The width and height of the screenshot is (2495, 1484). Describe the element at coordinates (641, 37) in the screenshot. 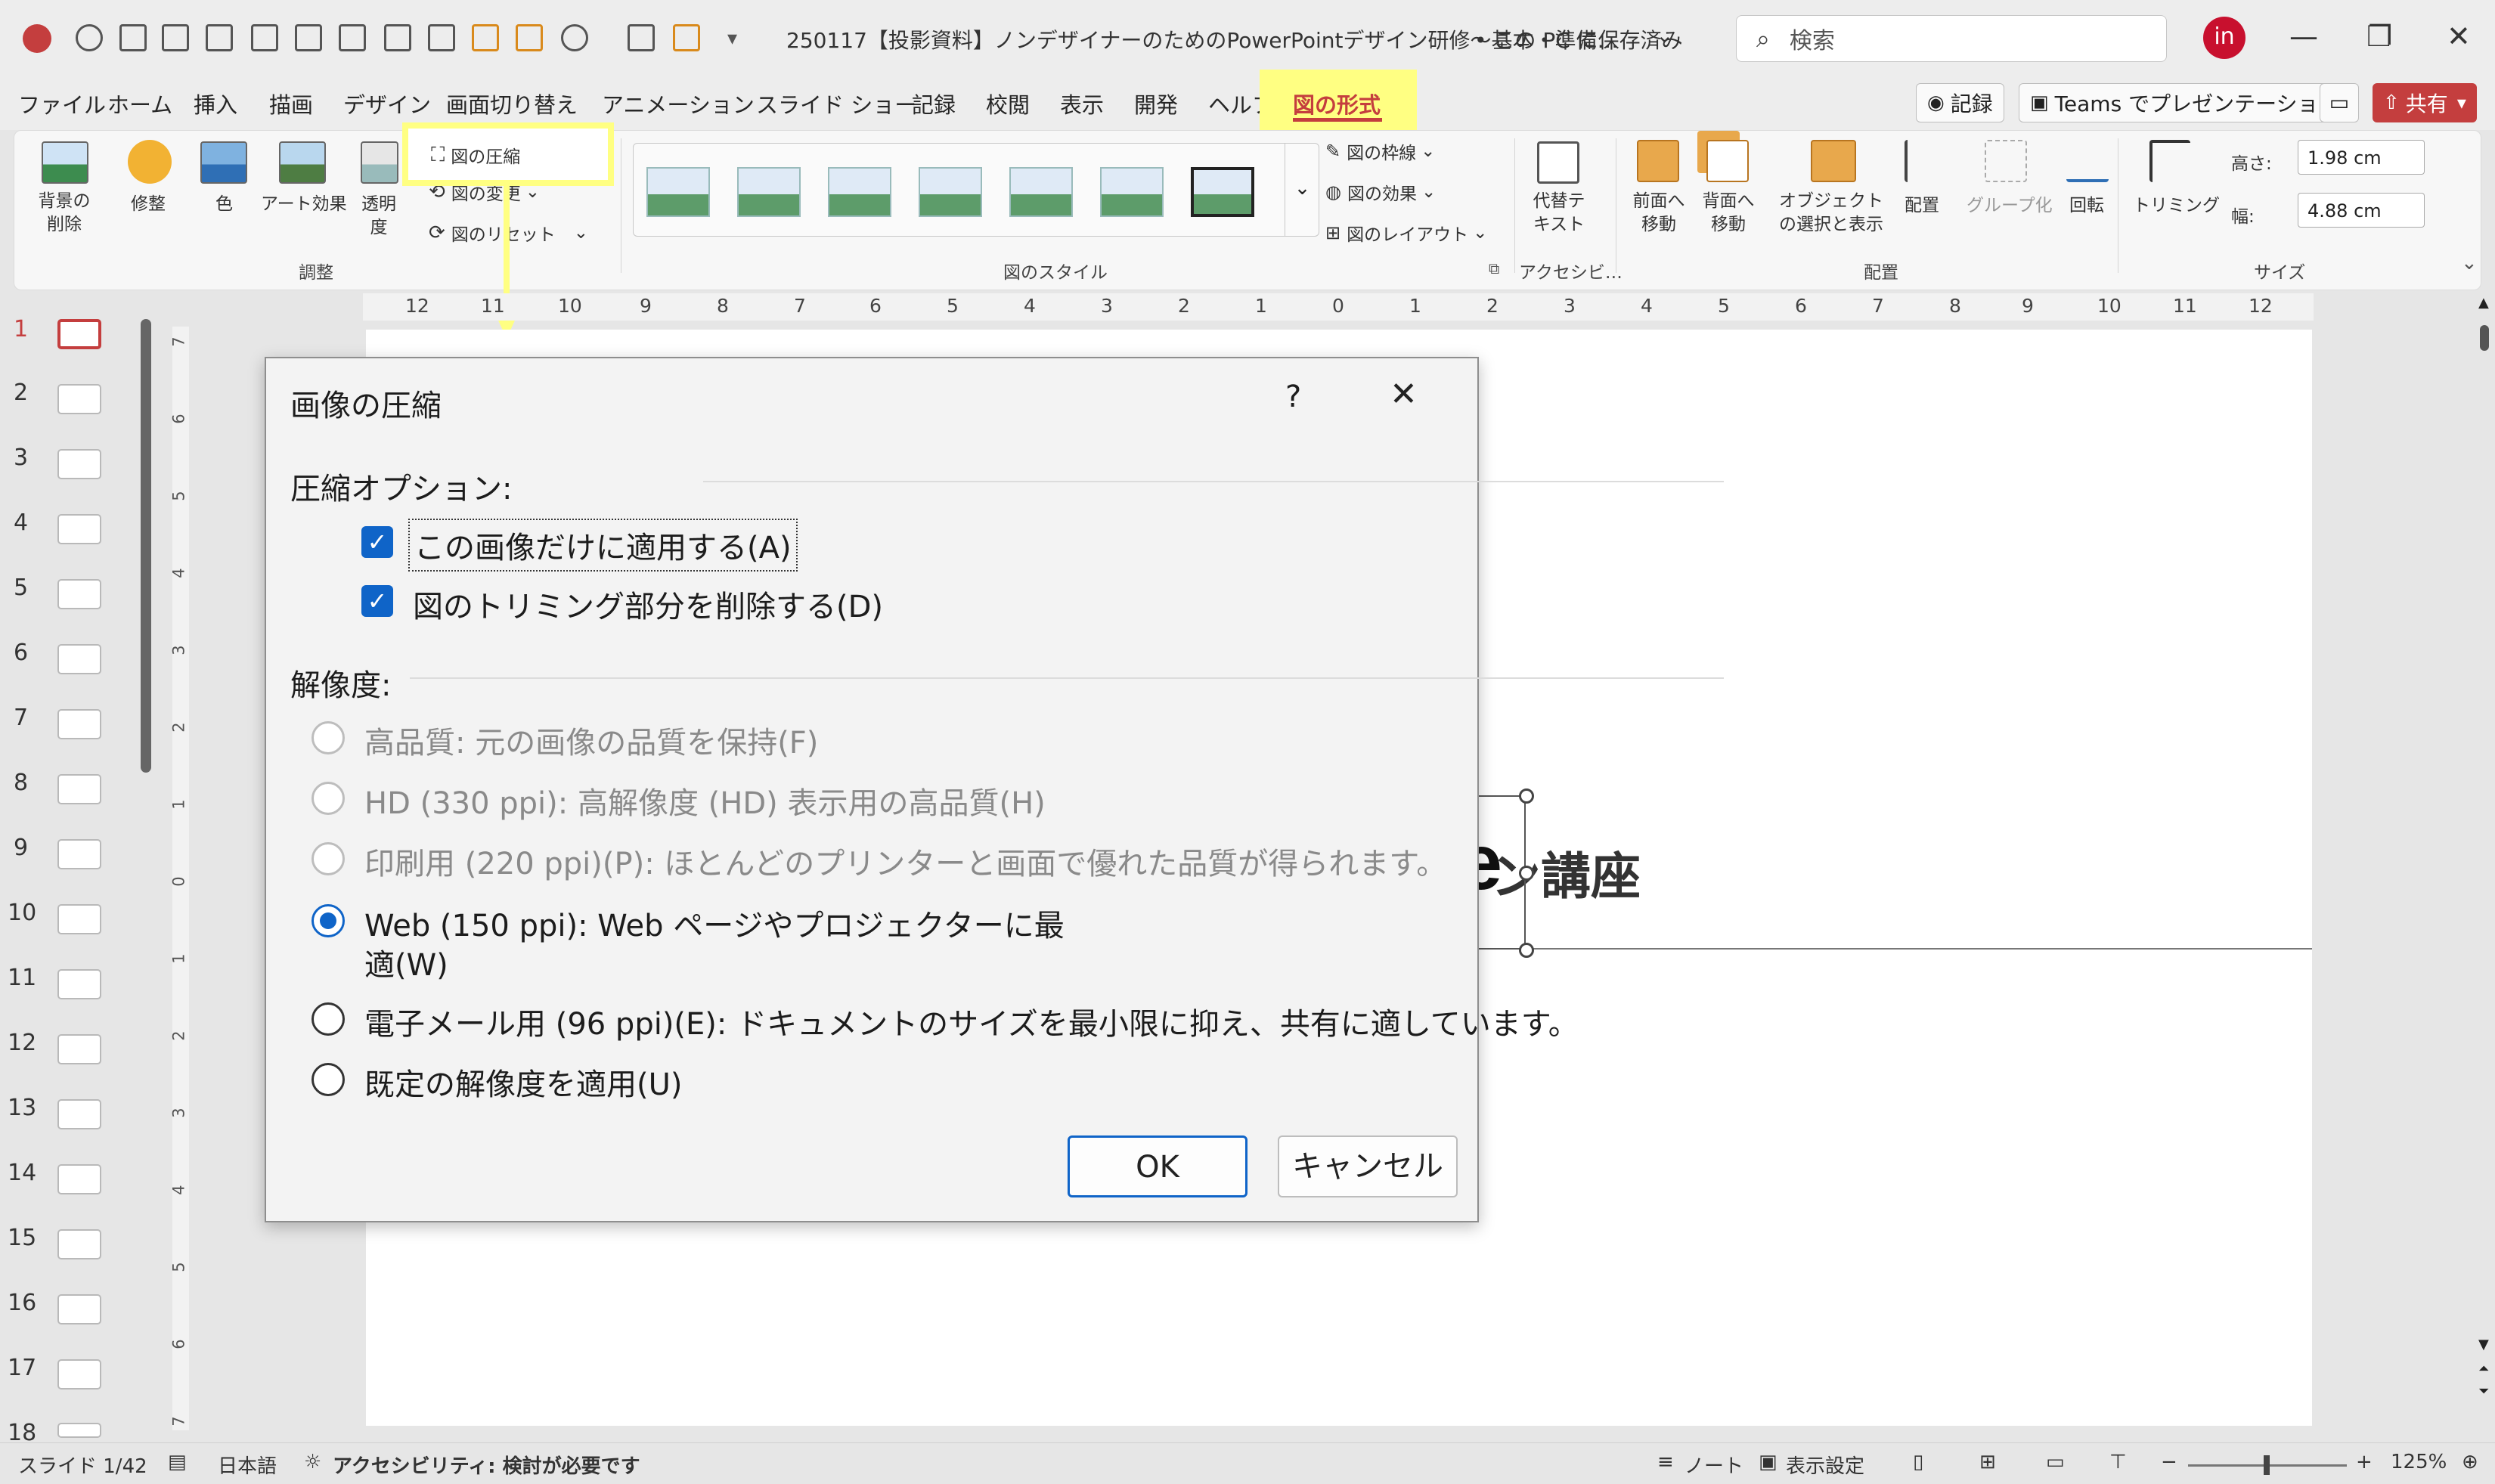

I see `open-folder-icon` at that location.